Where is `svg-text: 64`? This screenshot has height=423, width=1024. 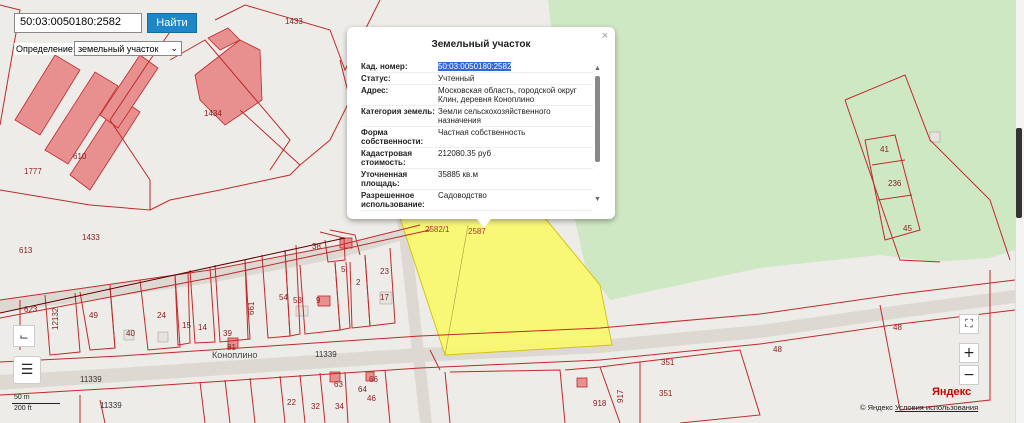
svg-text: 64 is located at coordinates (362, 389).